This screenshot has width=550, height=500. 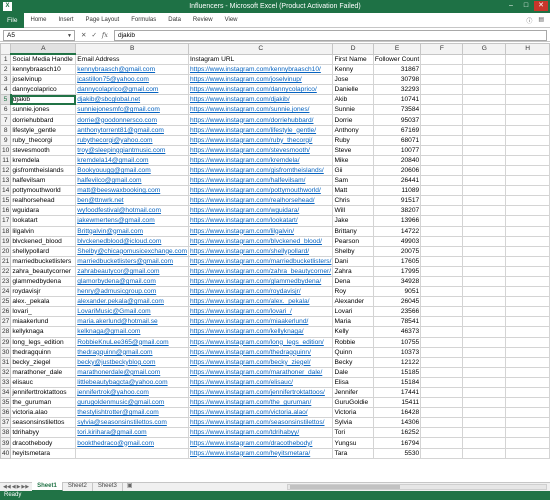 I want to click on row-header: 3, so click(x=6, y=80).